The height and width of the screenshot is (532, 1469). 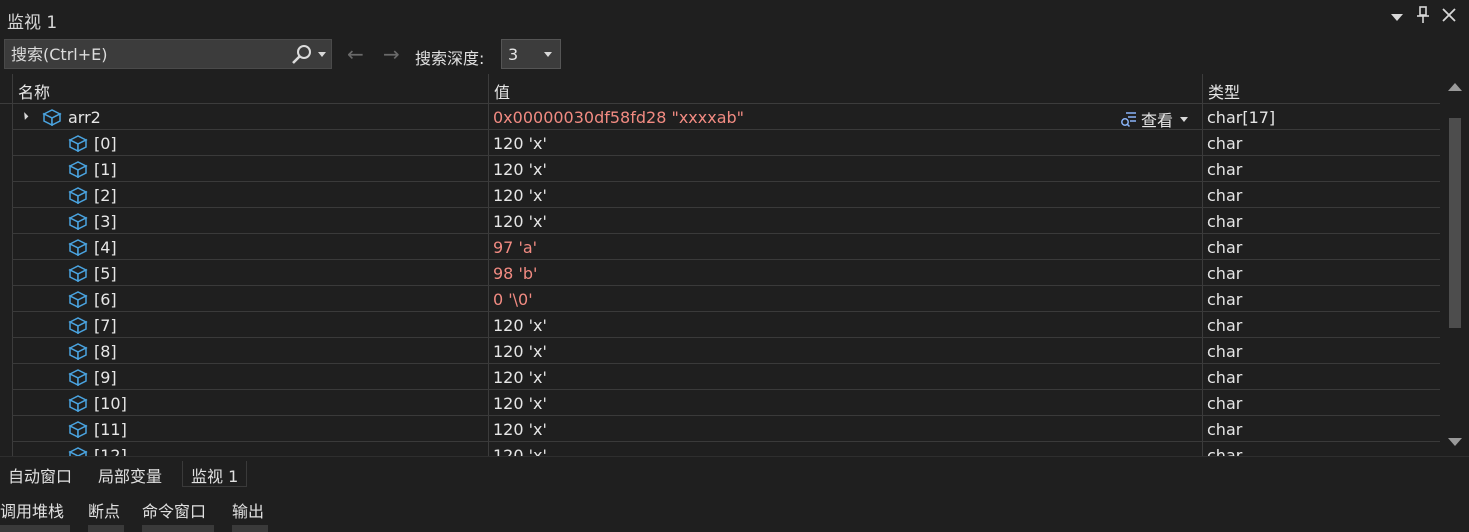 What do you see at coordinates (174, 510) in the screenshot?
I see `tab-command-window: 命令窗口` at bounding box center [174, 510].